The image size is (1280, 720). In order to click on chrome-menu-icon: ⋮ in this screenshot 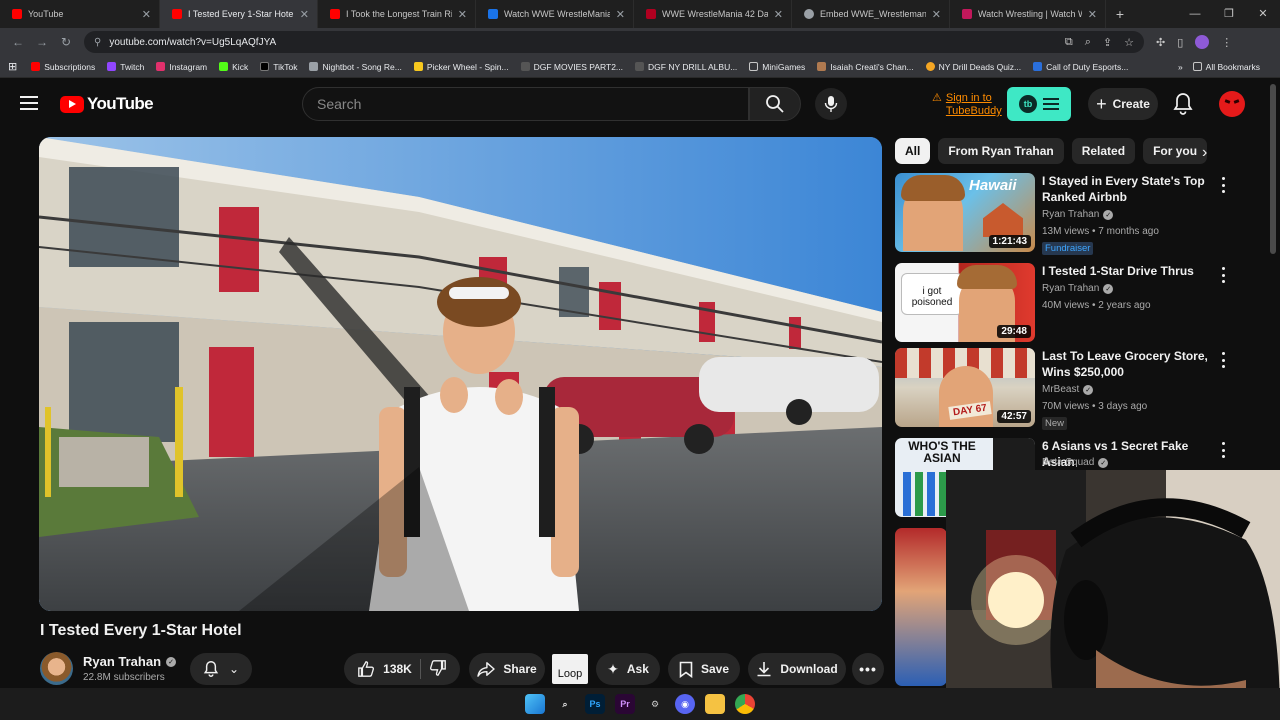, I will do `click(1226, 42)`.